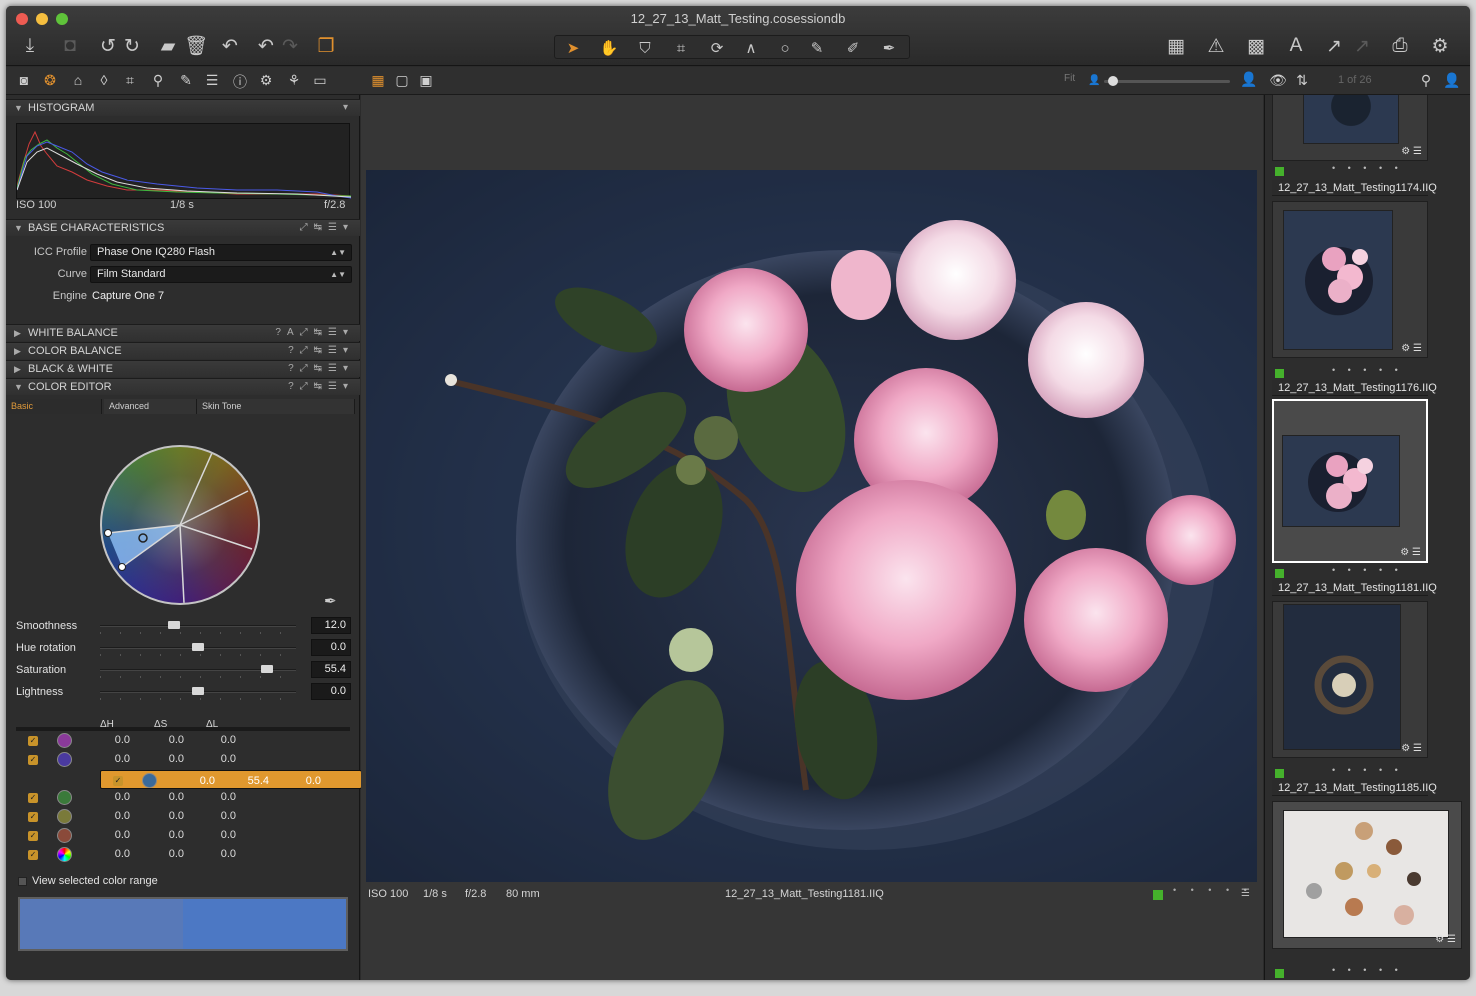  I want to click on metadata-tab-icon: ⓘ, so click(240, 81).